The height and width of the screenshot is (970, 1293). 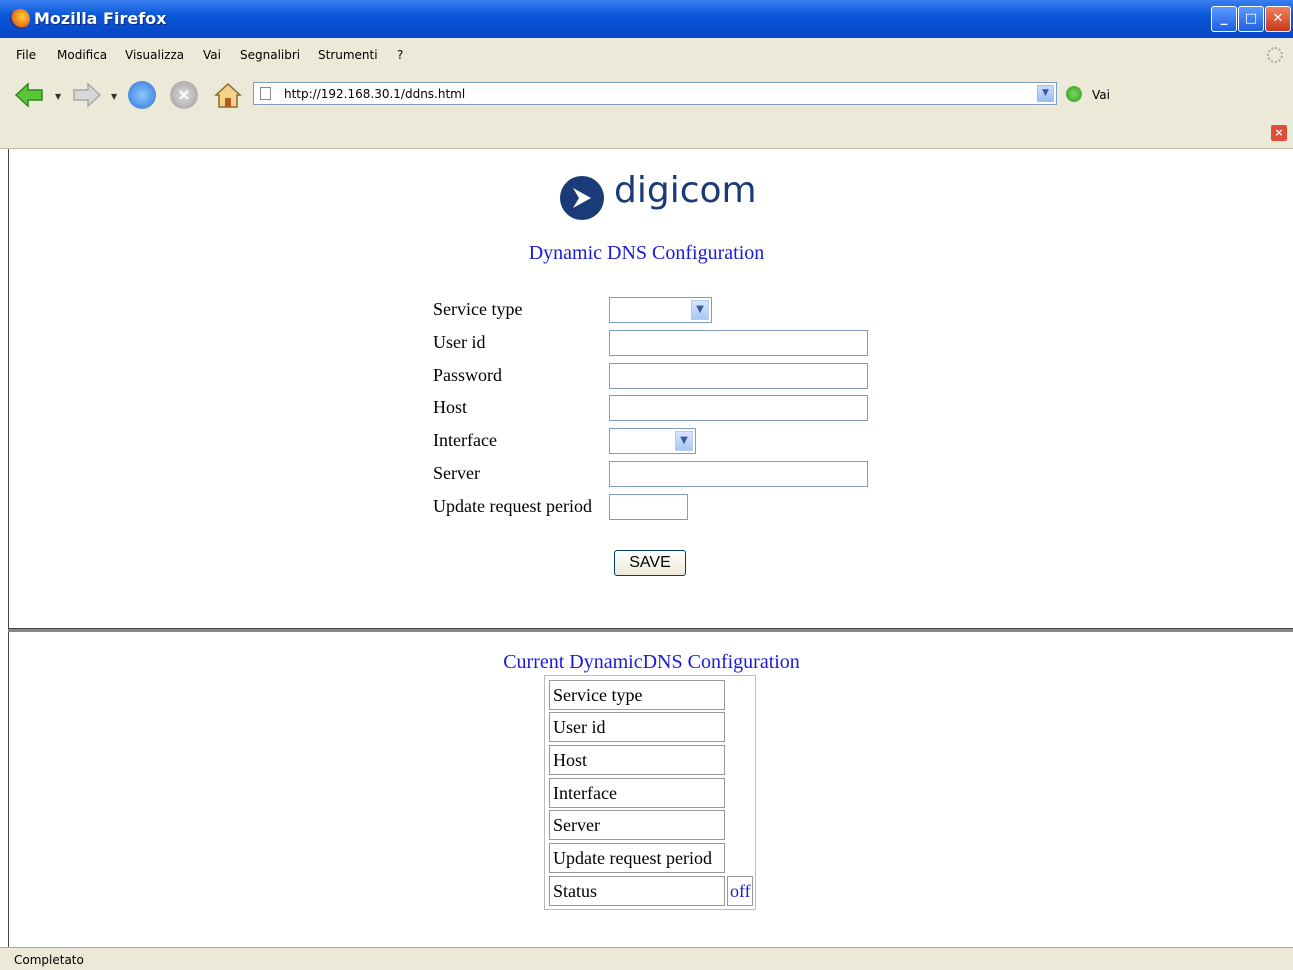 What do you see at coordinates (637, 825) in the screenshot?
I see `row-server: Server` at bounding box center [637, 825].